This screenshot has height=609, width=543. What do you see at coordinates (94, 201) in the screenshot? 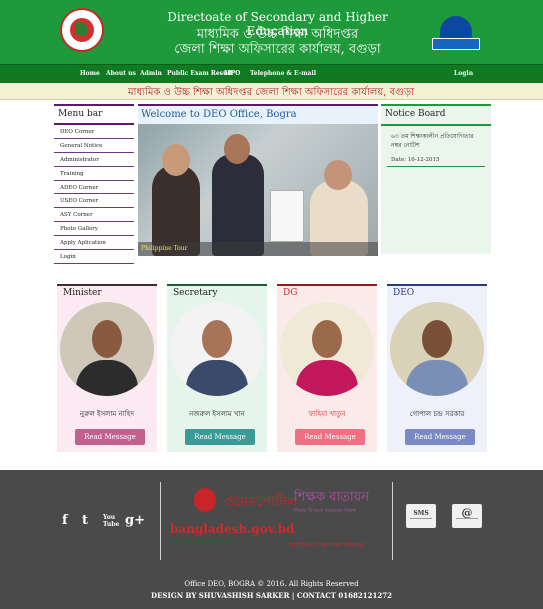
I see `menu-item-useo-corner: USEO Corner` at bounding box center [94, 201].